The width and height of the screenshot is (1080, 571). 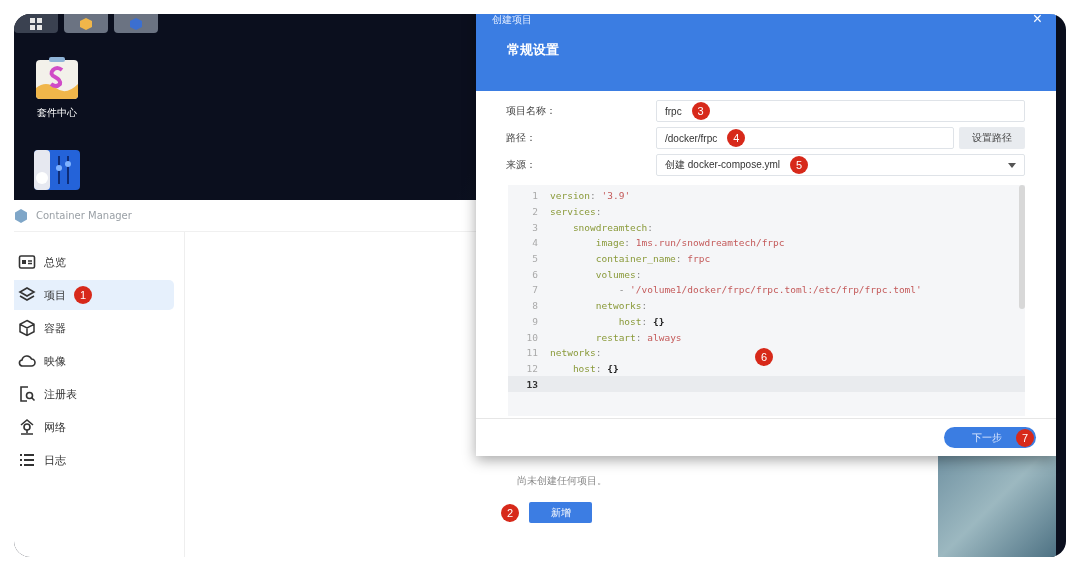 What do you see at coordinates (27, 427) in the screenshot?
I see `network-icon` at bounding box center [27, 427].